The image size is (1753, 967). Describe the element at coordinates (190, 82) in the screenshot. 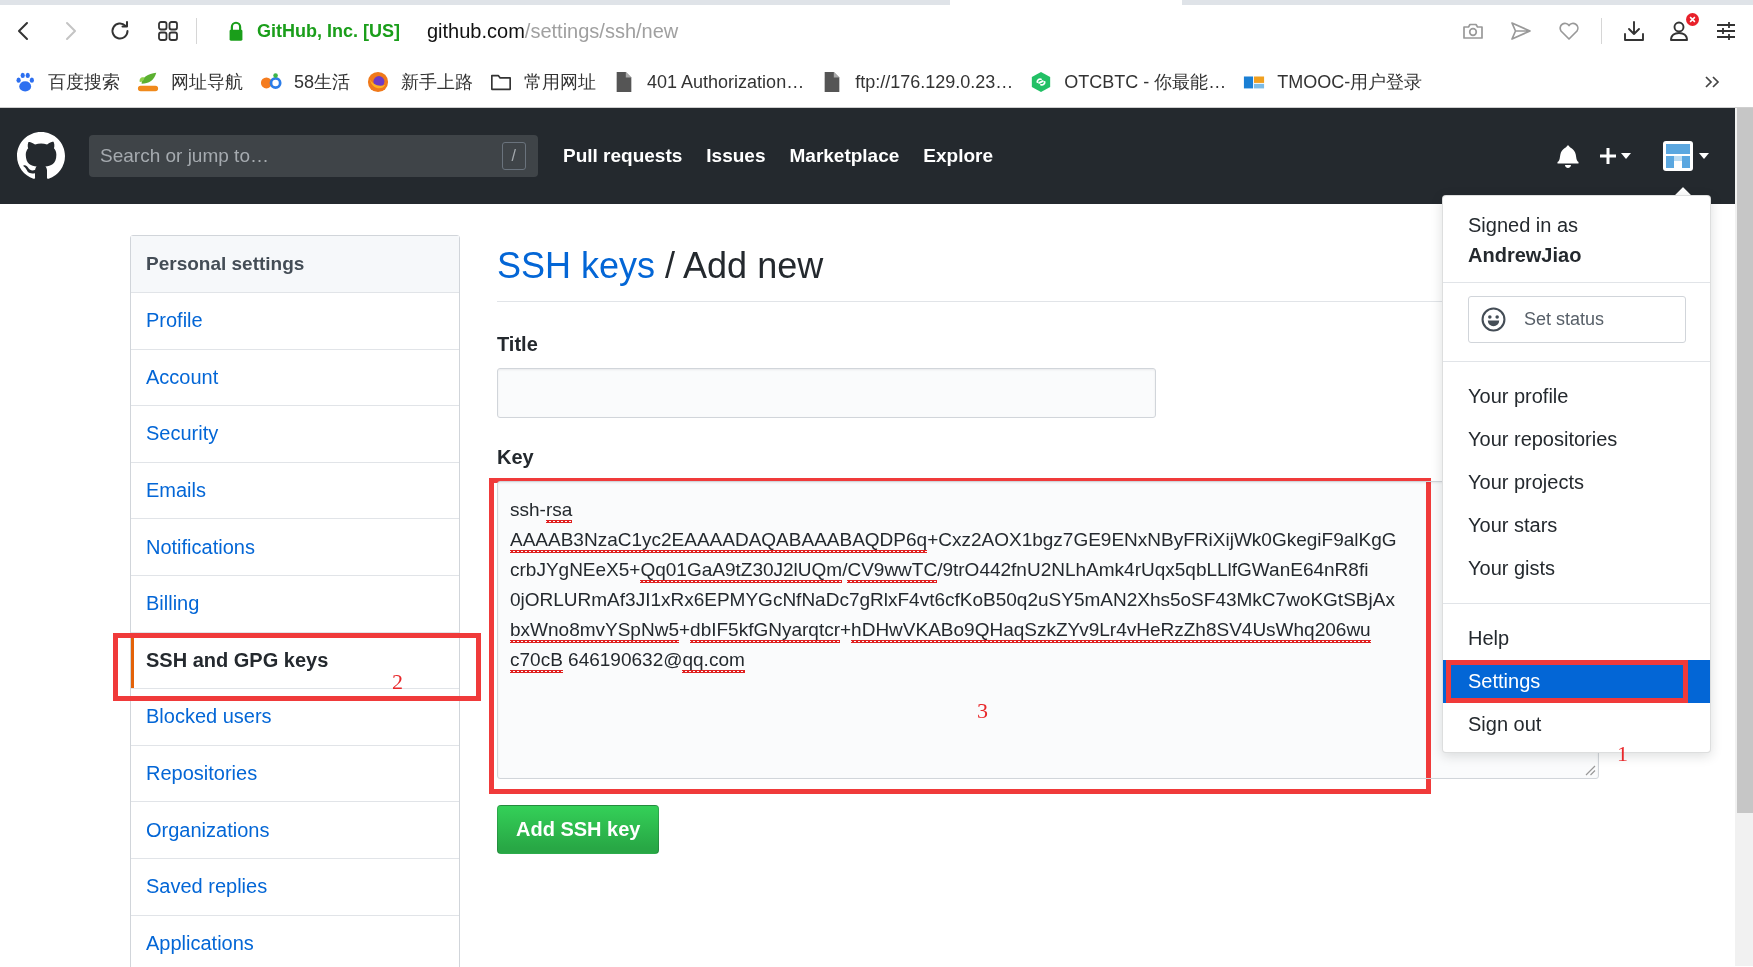

I see `bookmark-link: 网址导航` at that location.